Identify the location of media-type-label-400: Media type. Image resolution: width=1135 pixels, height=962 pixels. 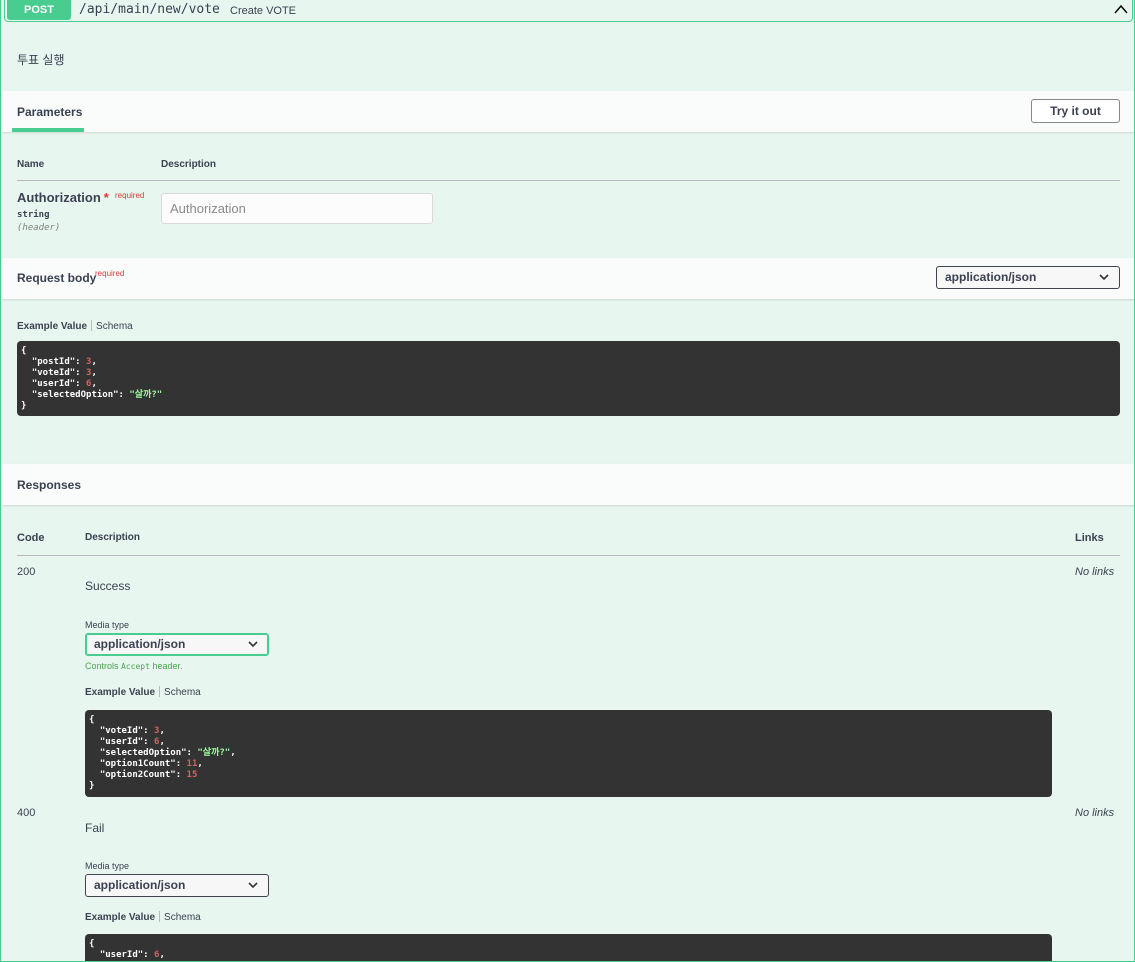
(107, 866).